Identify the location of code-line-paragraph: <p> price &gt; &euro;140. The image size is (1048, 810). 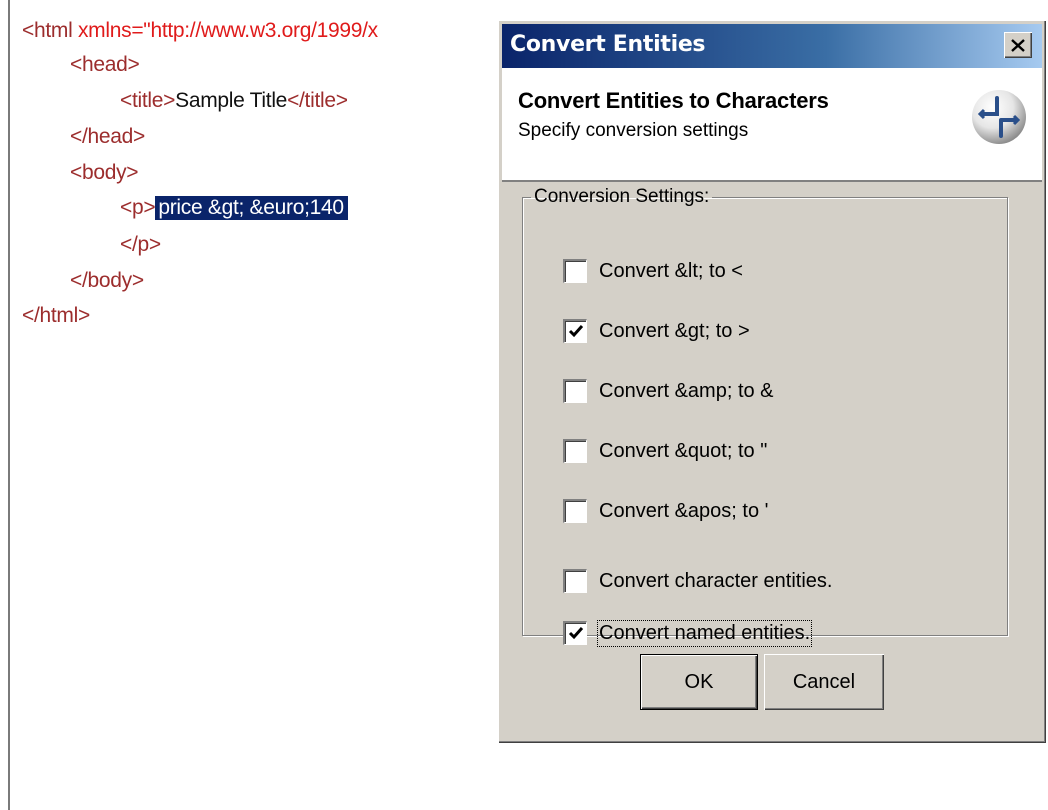
(234, 208).